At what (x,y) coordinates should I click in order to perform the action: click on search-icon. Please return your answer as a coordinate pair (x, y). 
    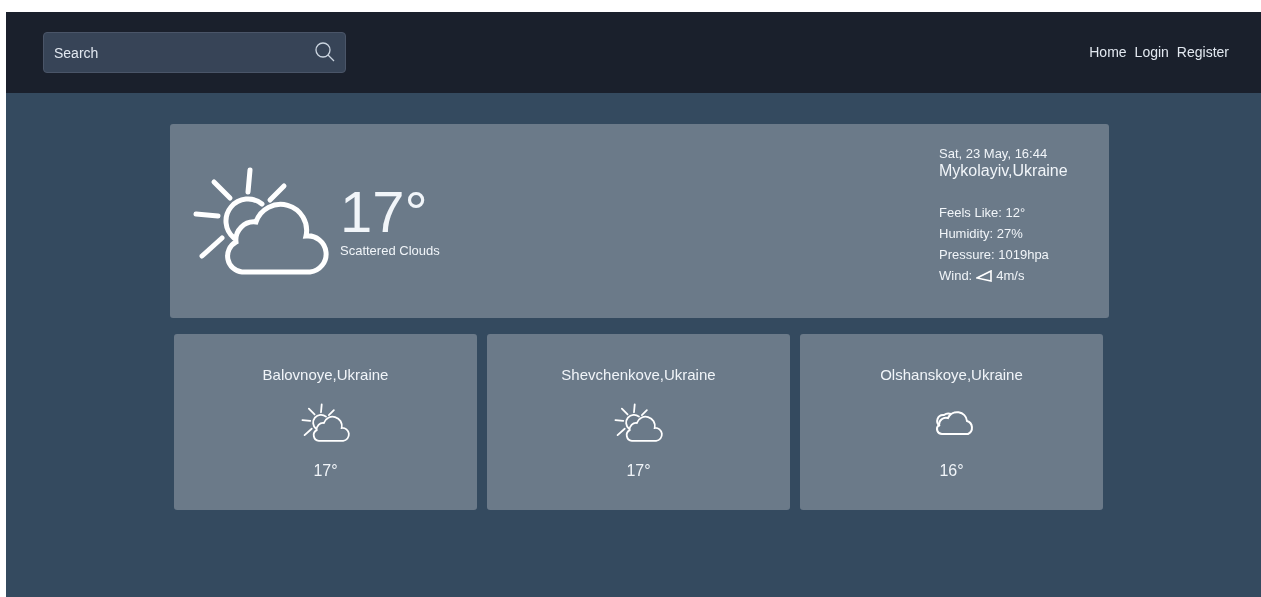
    Looking at the image, I should click on (325, 52).